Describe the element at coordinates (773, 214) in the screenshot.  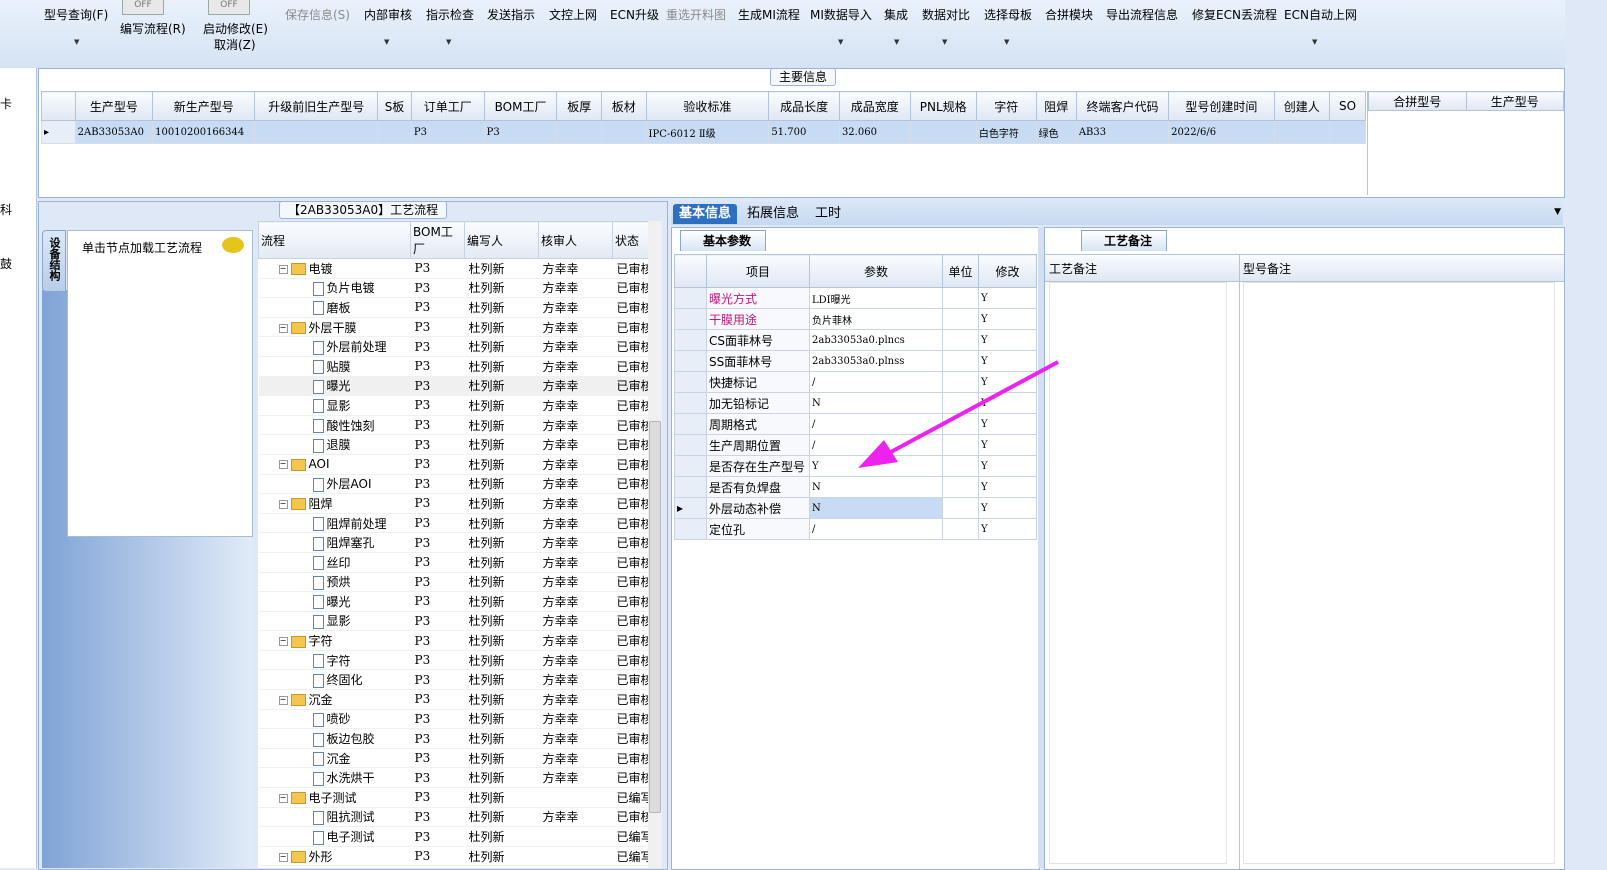
I see `tab-extended-info: 拓展信息` at that location.